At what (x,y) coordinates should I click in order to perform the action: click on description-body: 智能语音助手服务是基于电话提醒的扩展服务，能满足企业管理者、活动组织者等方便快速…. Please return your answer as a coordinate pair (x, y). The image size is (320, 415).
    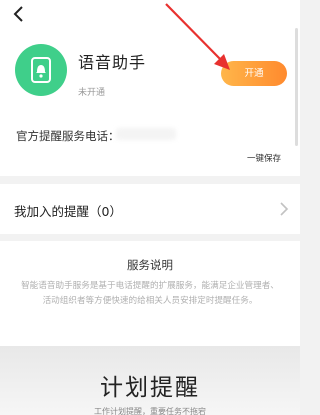
    Looking at the image, I should click on (150, 293).